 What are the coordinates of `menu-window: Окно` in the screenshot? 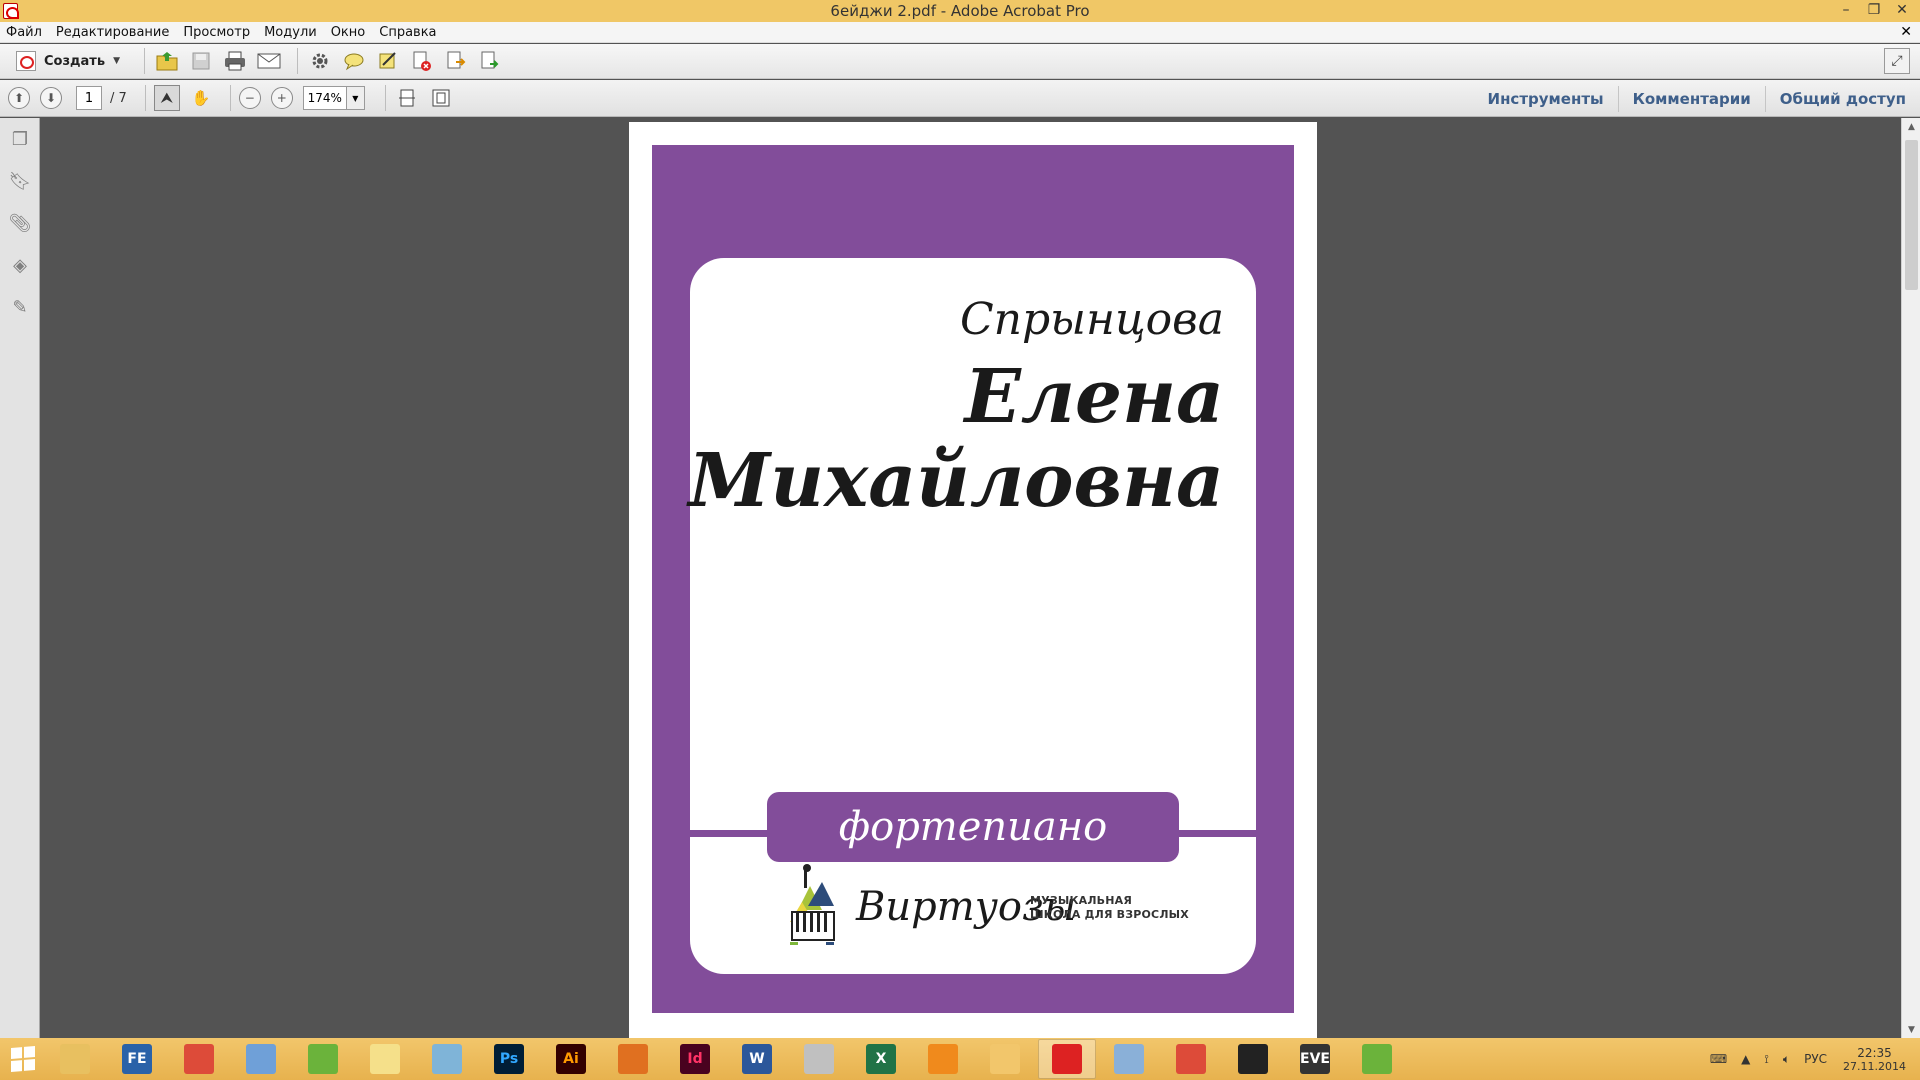 It's located at (348, 32).